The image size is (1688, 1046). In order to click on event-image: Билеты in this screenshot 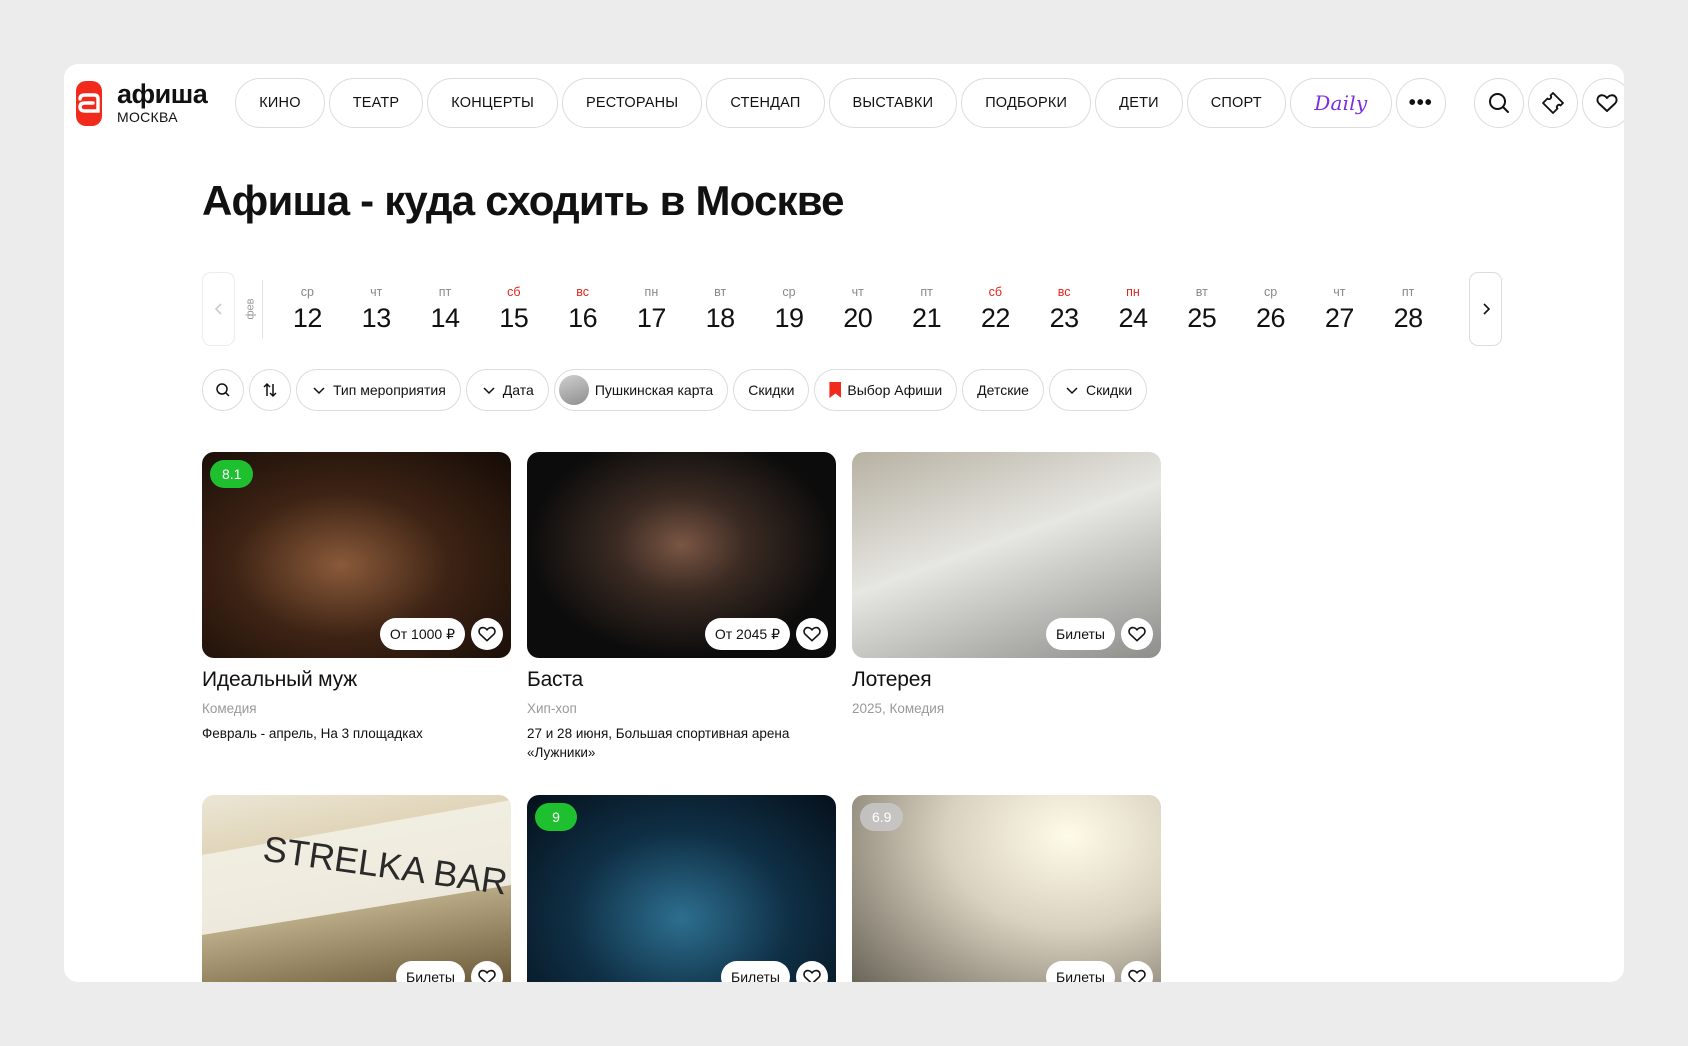, I will do `click(1006, 555)`.